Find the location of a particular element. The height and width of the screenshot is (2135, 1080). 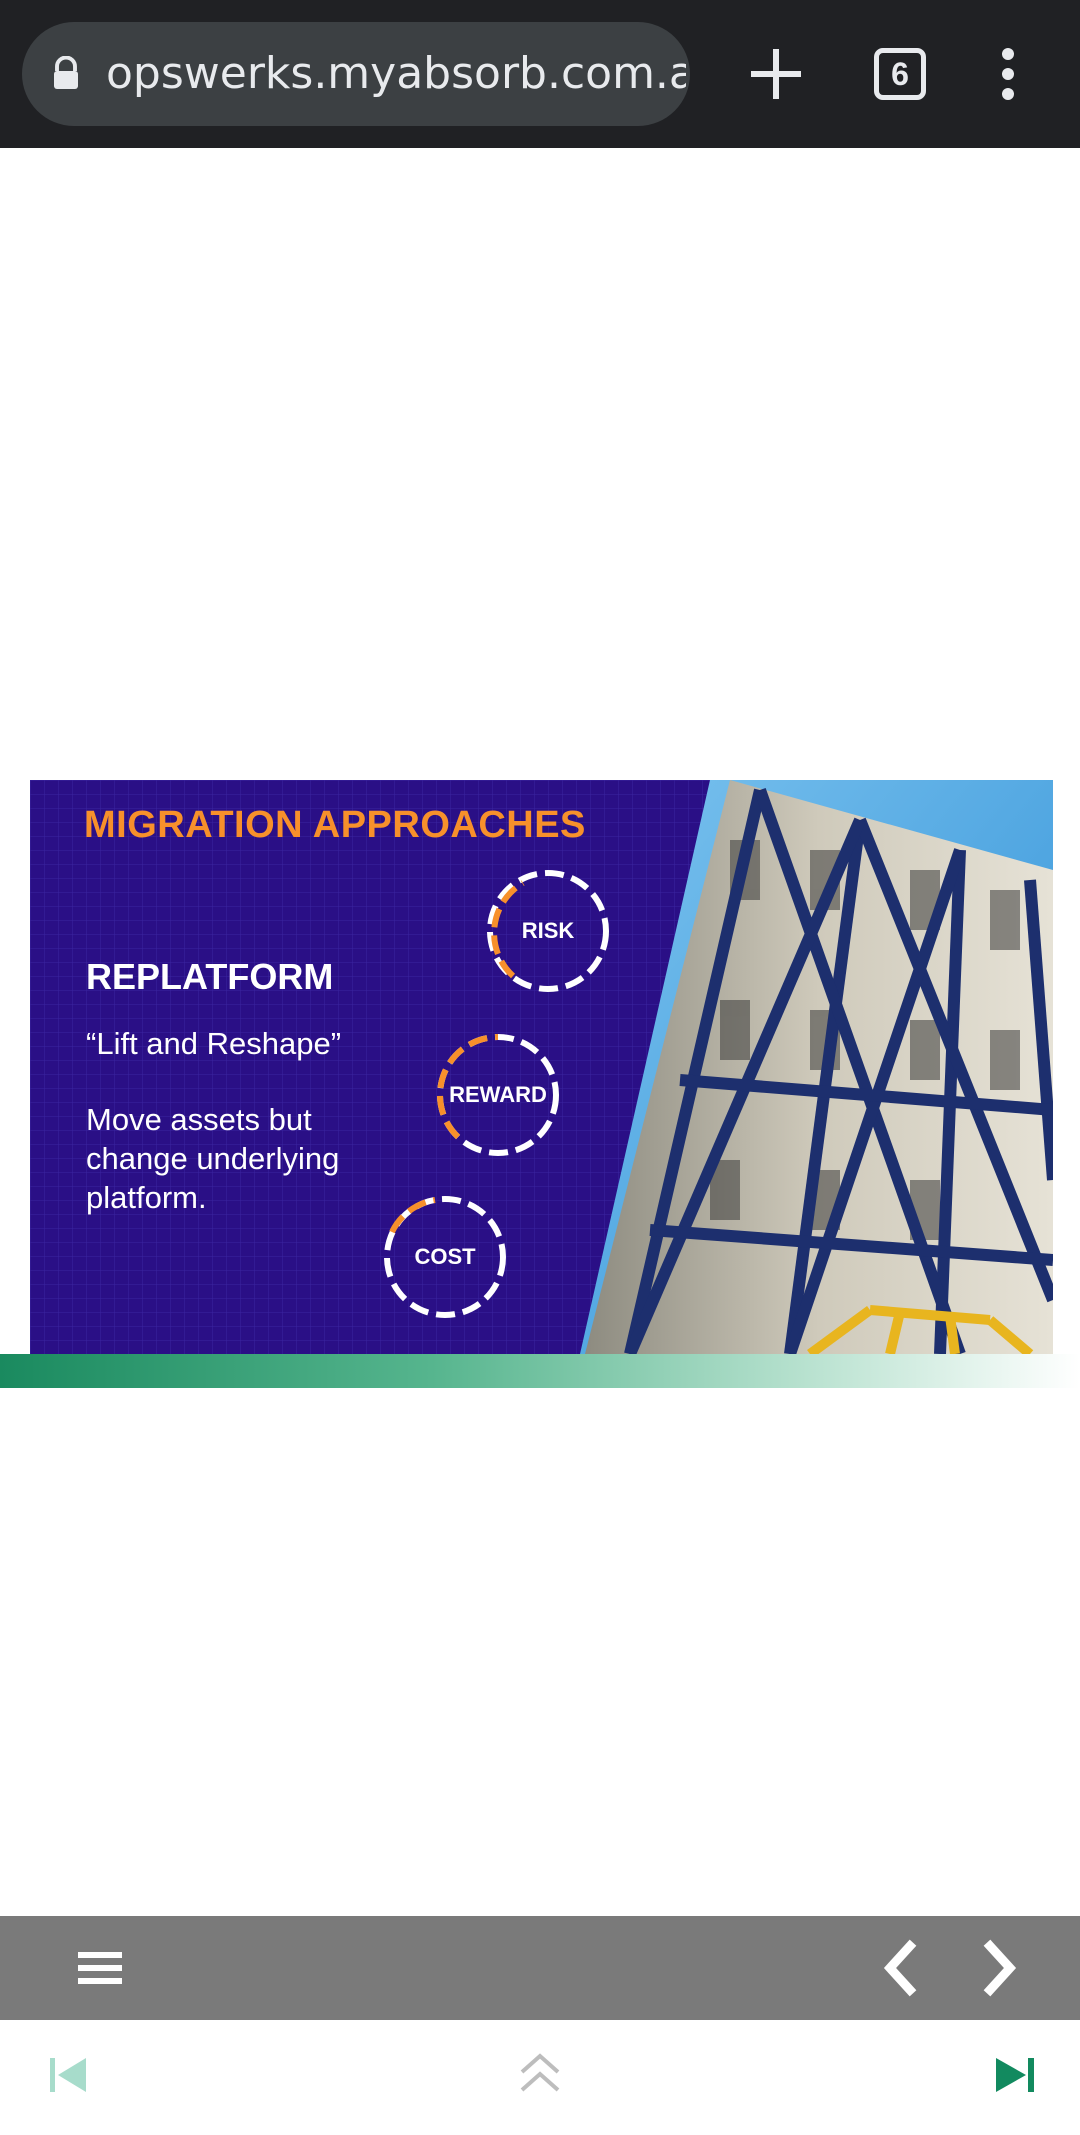

overflow-menu-button is located at coordinates (1008, 74).